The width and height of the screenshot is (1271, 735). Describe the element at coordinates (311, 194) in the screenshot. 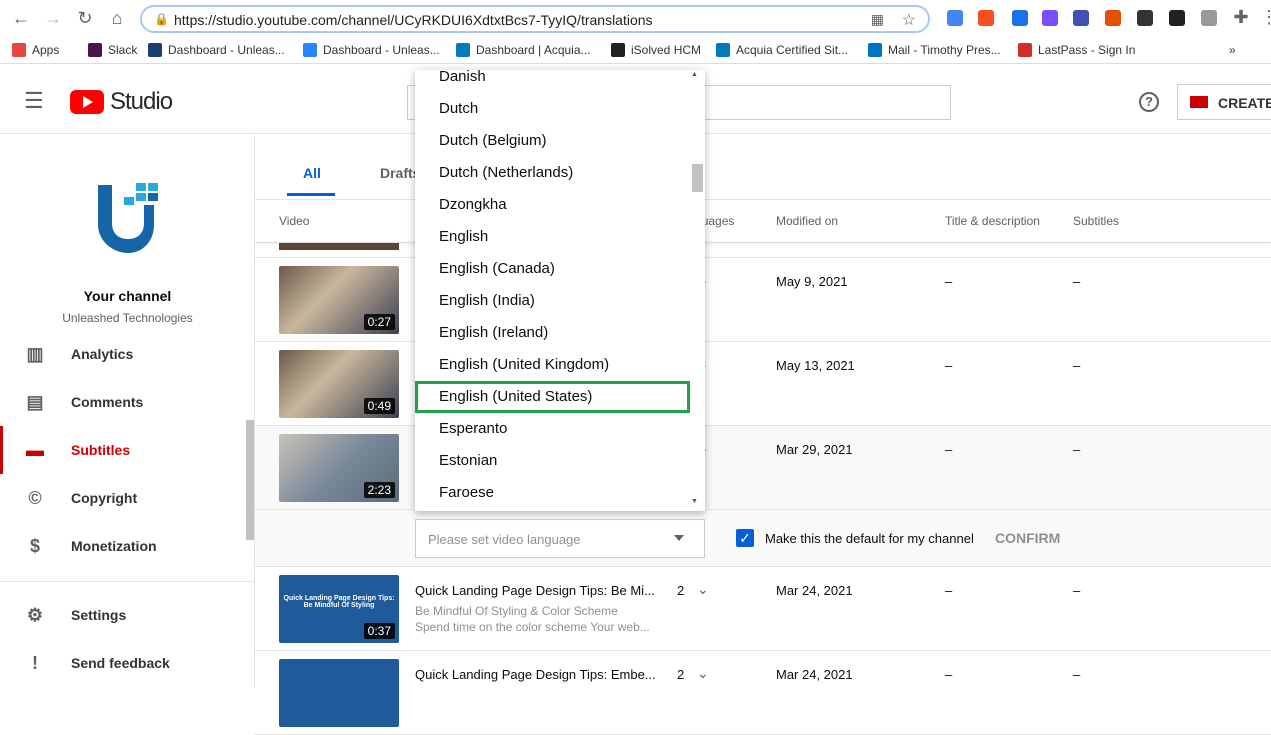

I see `tab-indicator` at that location.